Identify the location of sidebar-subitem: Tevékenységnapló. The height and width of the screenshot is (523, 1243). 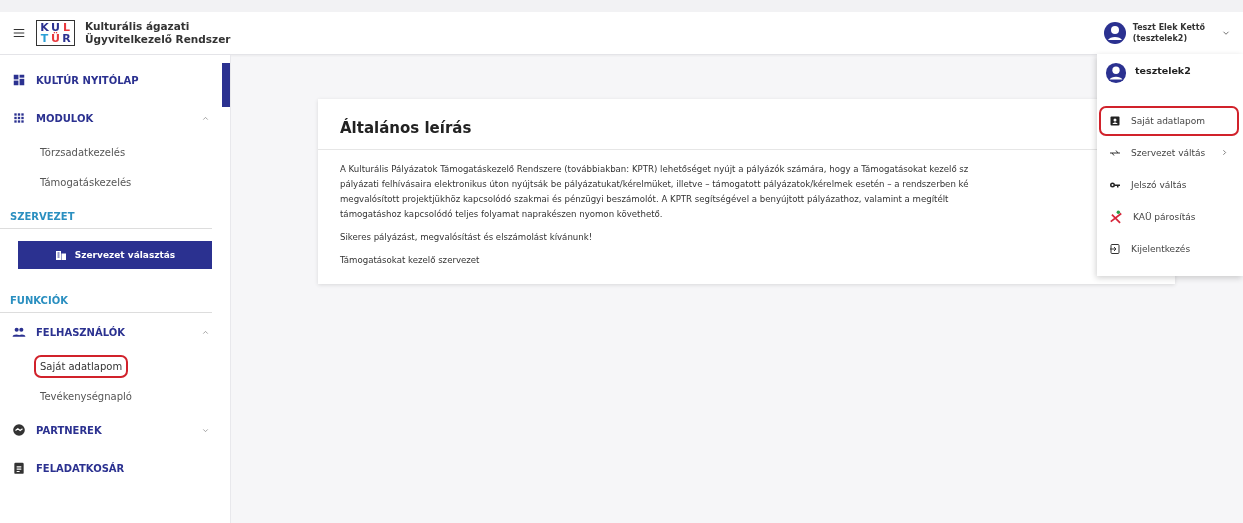
(86, 396).